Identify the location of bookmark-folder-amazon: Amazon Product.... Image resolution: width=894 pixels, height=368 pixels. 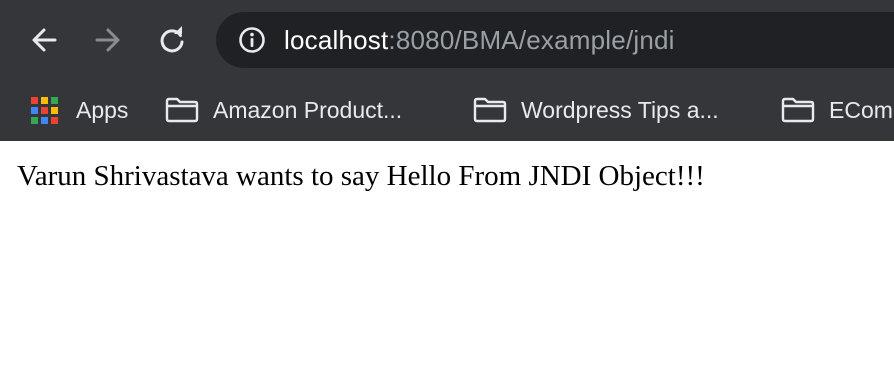
(283, 110).